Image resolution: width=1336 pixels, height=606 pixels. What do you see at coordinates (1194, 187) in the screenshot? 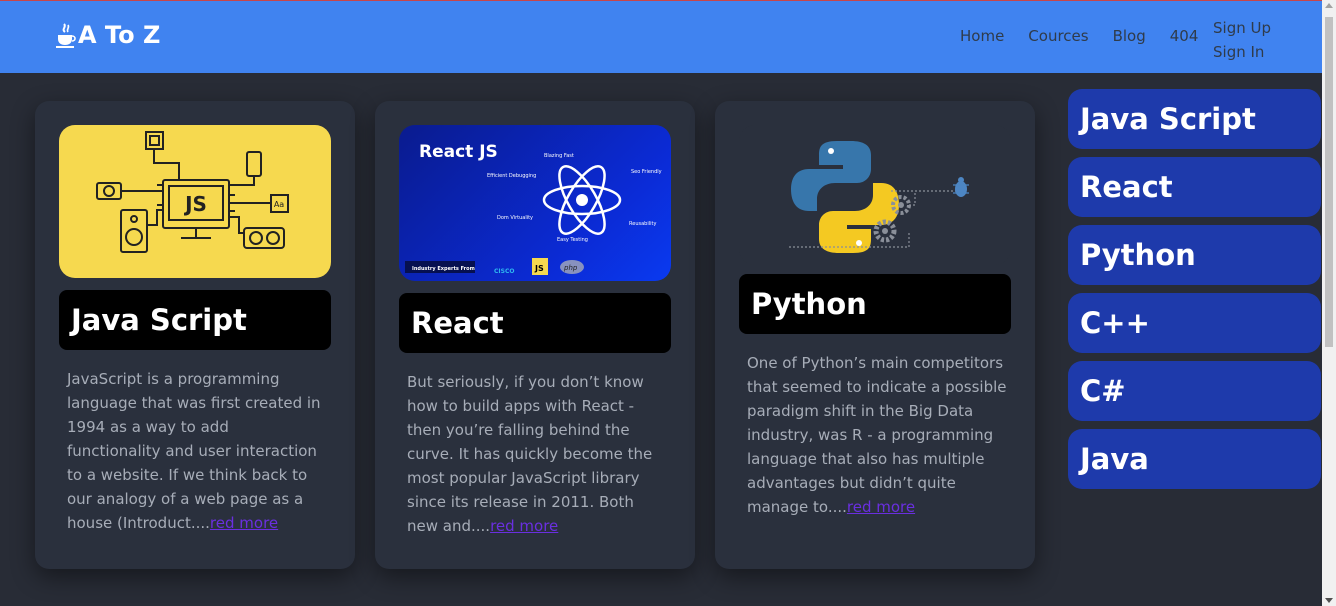
I see `sidebar-item-react: React` at bounding box center [1194, 187].